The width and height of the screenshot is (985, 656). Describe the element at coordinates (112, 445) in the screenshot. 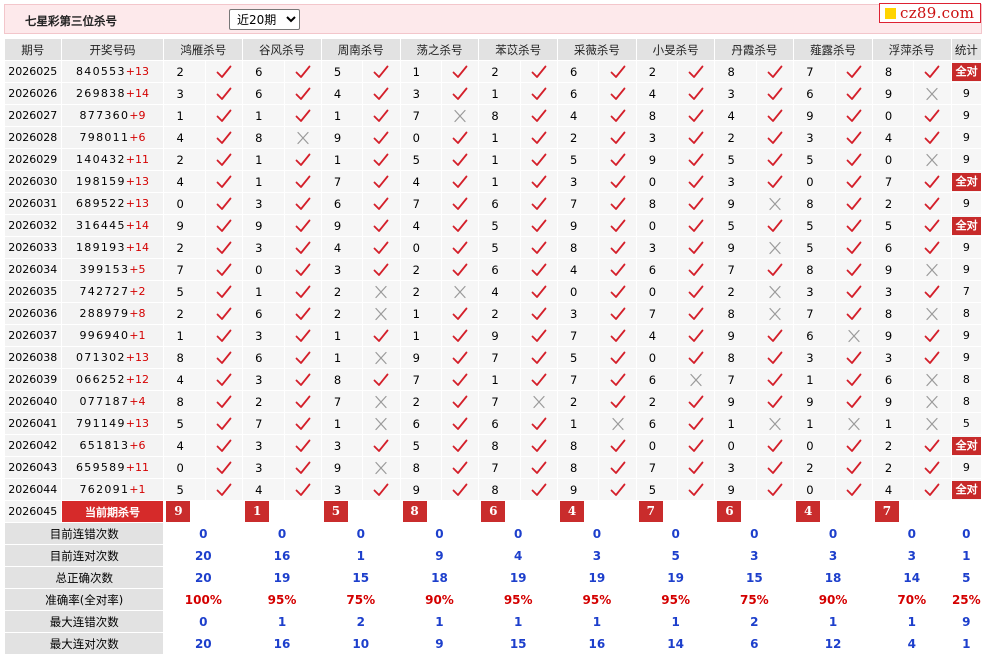

I see `draw-numbers-cell: 651813+6` at that location.